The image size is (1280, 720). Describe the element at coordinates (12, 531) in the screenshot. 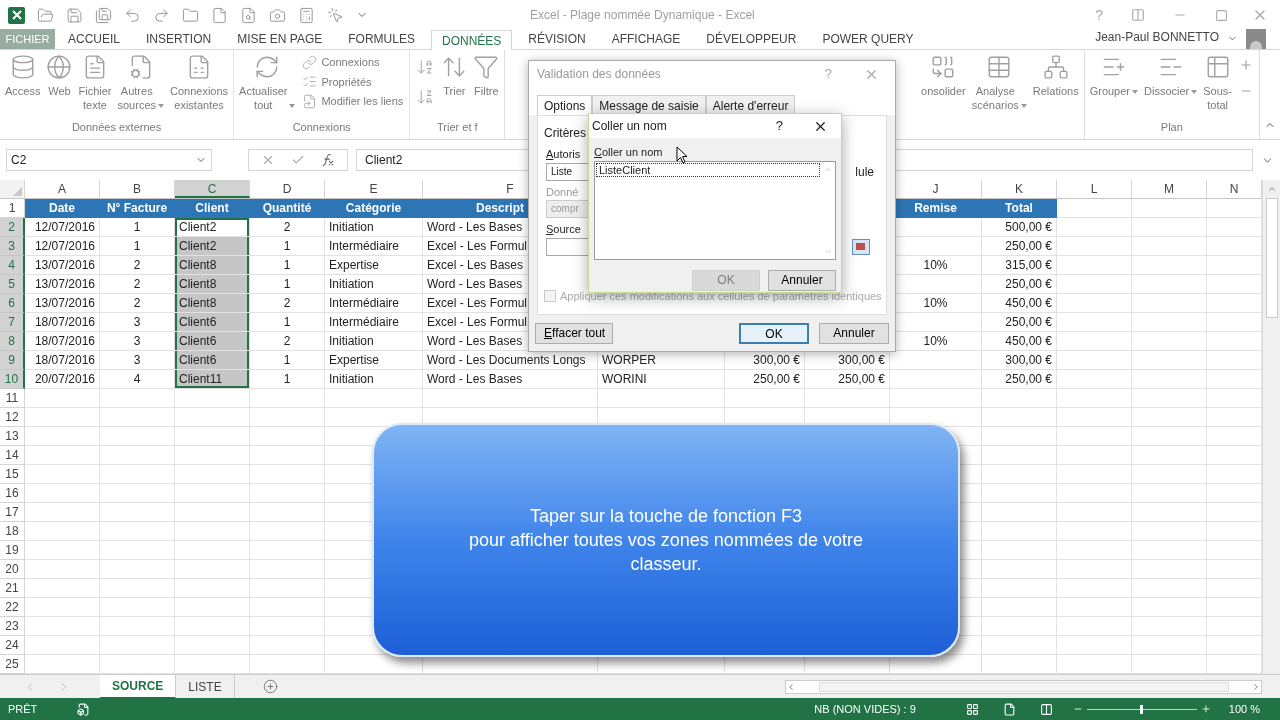

I see `row-header: 18` at that location.